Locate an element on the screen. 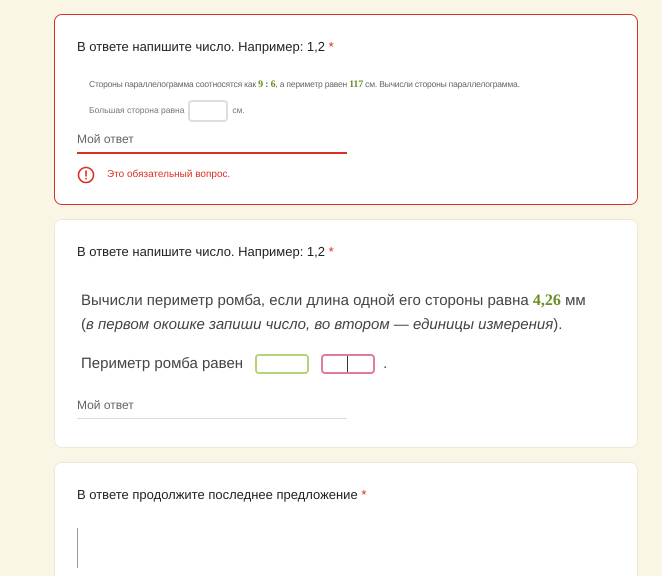  problem-text: Стороны параллелограмма соотносятся как 9 : 6, а периметр равен 117 см. Вычисли стороны параллелограмма. is located at coordinates (304, 85).